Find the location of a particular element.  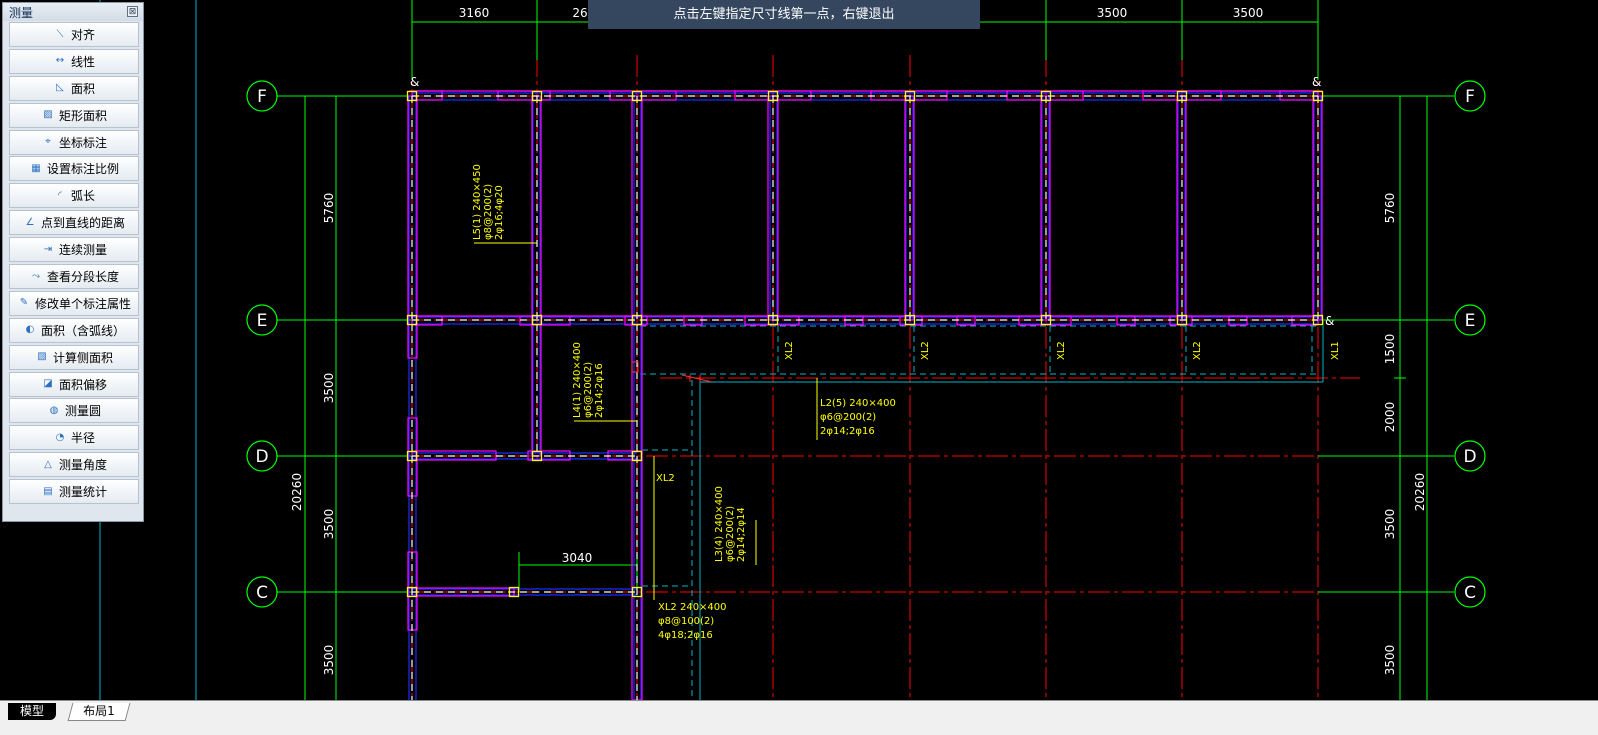

beam-note-line: 2φ14;2φ16 is located at coordinates (599, 390).